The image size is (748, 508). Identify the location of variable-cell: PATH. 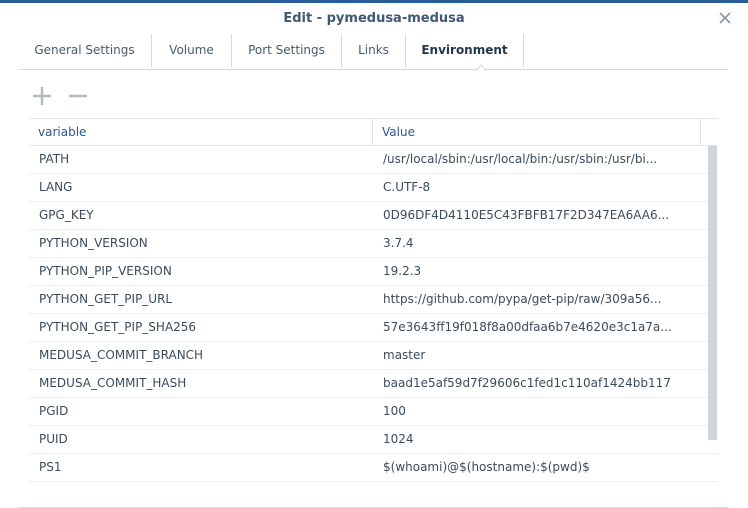
(54, 159).